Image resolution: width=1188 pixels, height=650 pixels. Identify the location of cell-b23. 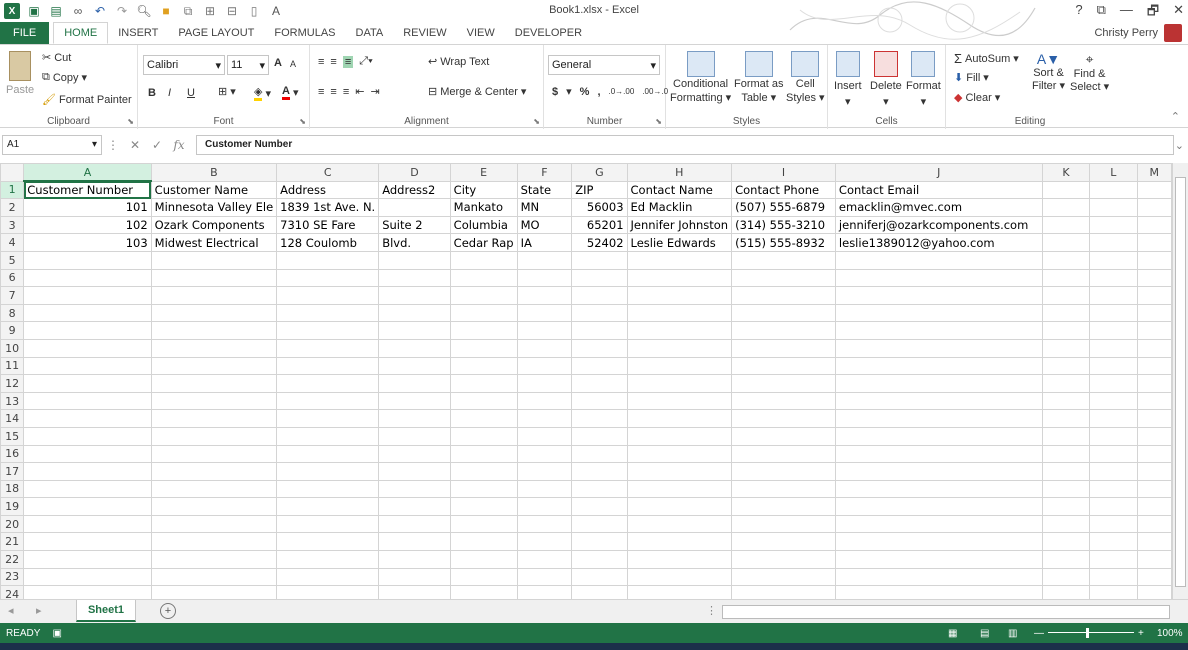
(214, 577).